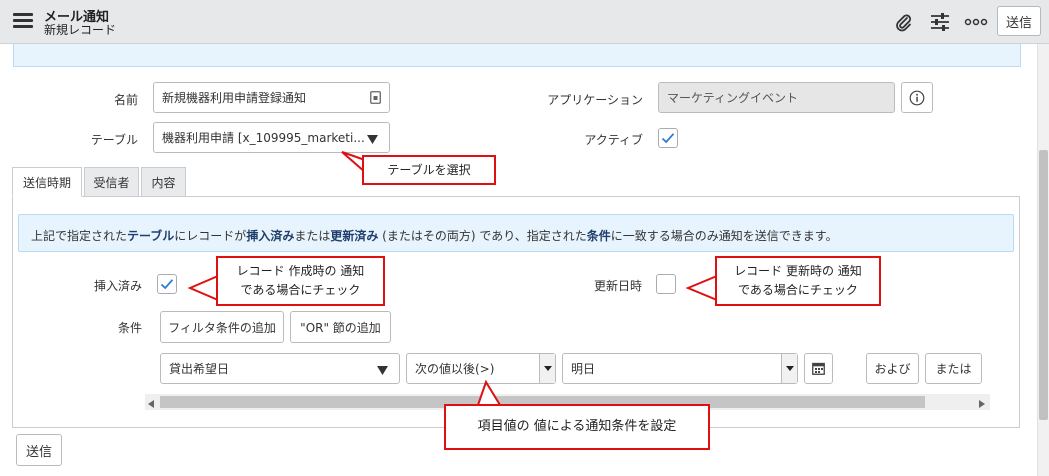 Image resolution: width=1049 pixels, height=476 pixels. Describe the element at coordinates (300, 281) in the screenshot. I see `callout-inserted: レコード 作成時の 通知 である場合にチェック` at that location.